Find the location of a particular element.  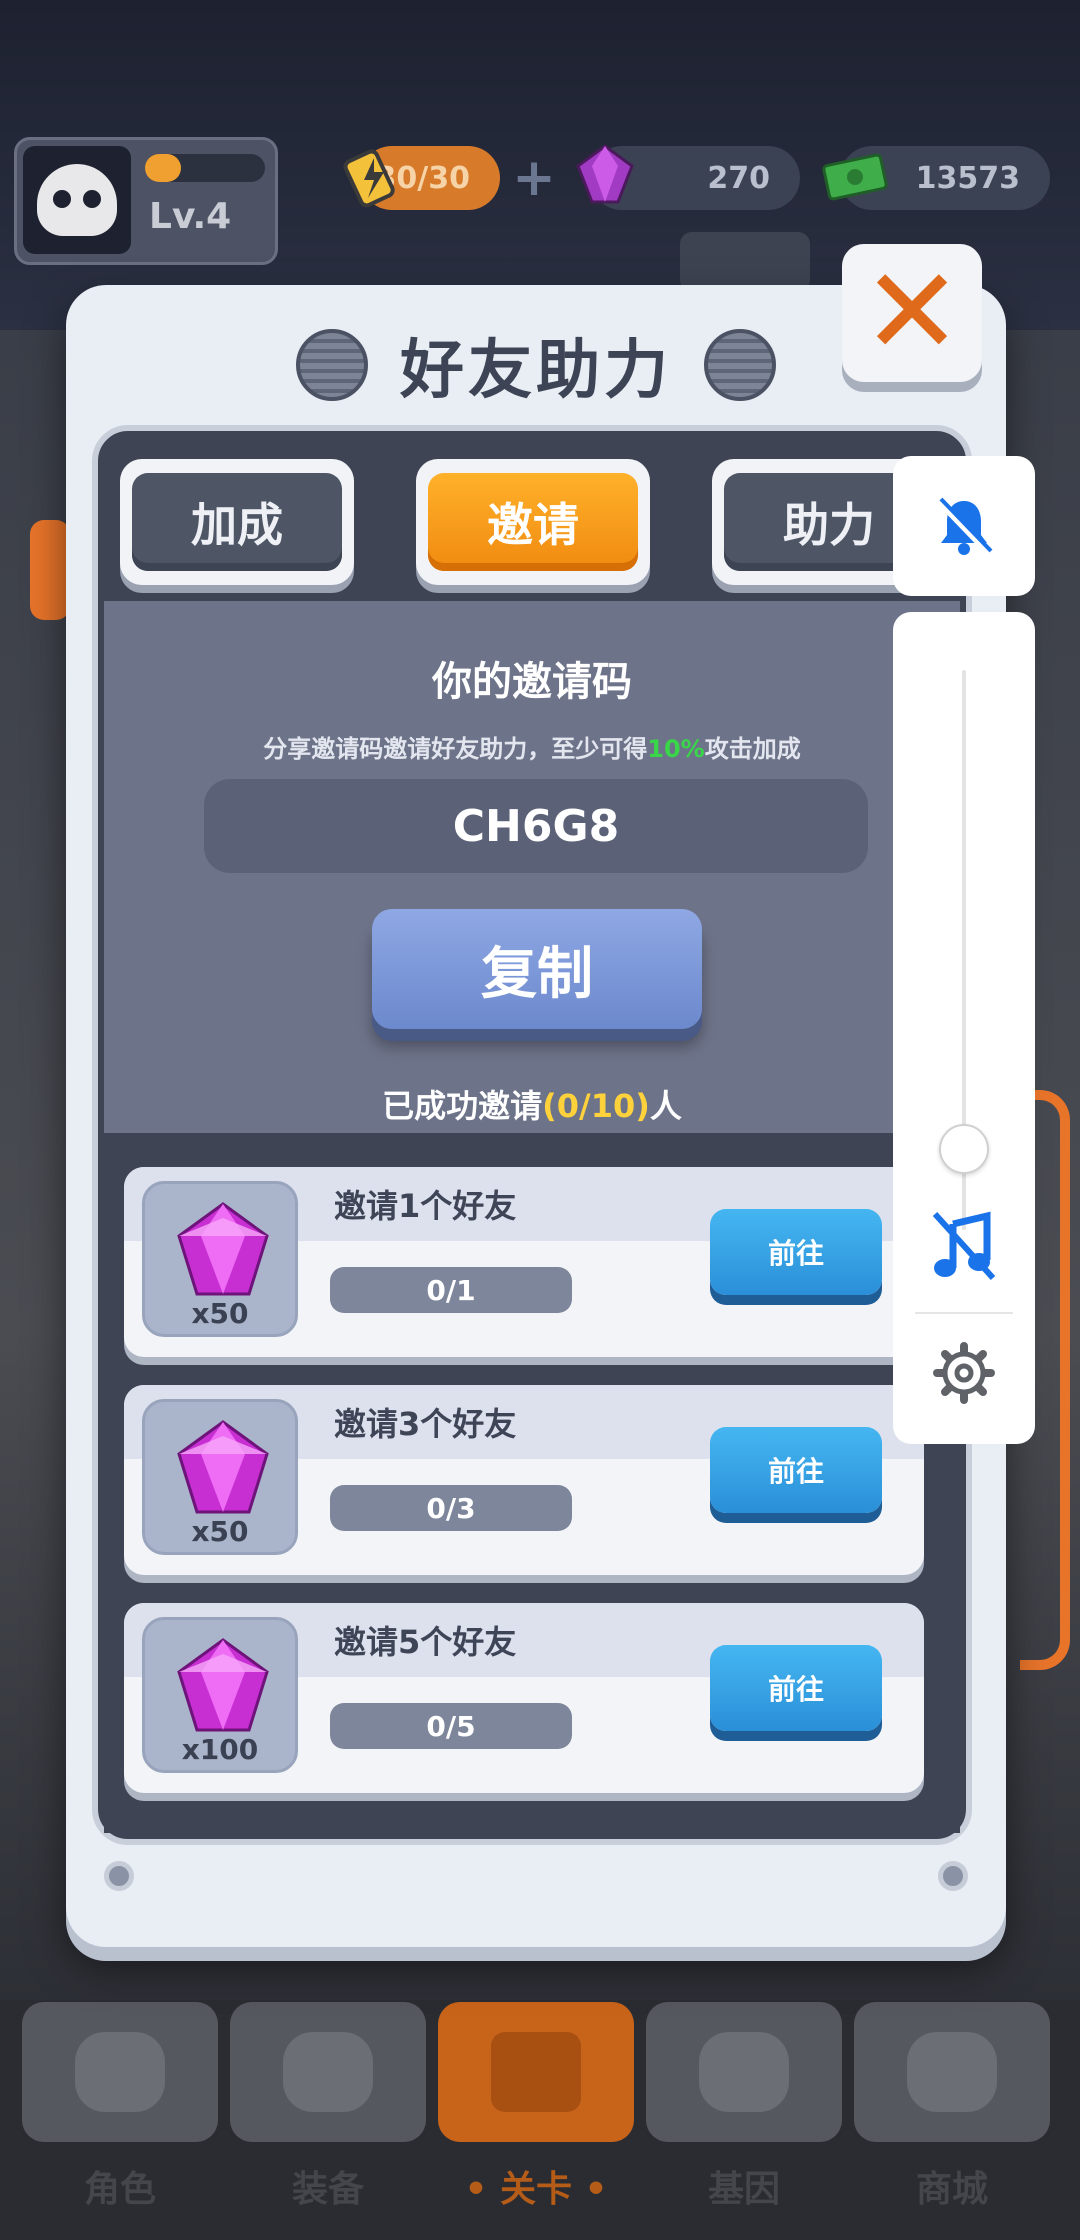

tab-label: 加成 is located at coordinates (237, 522).